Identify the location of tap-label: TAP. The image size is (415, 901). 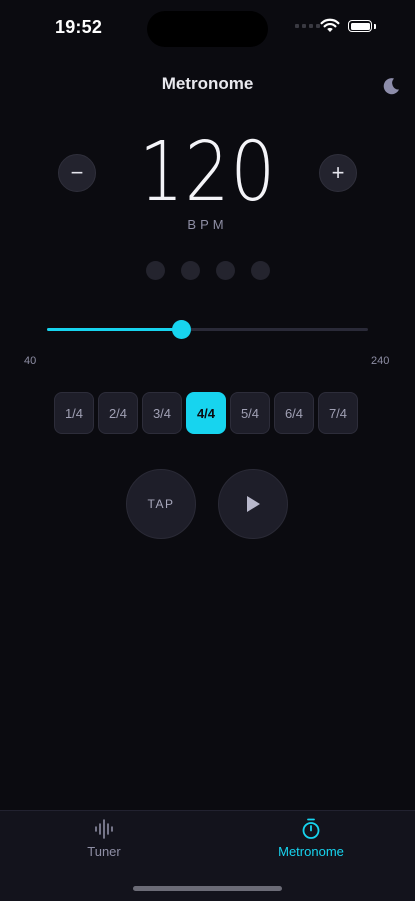
(161, 504).